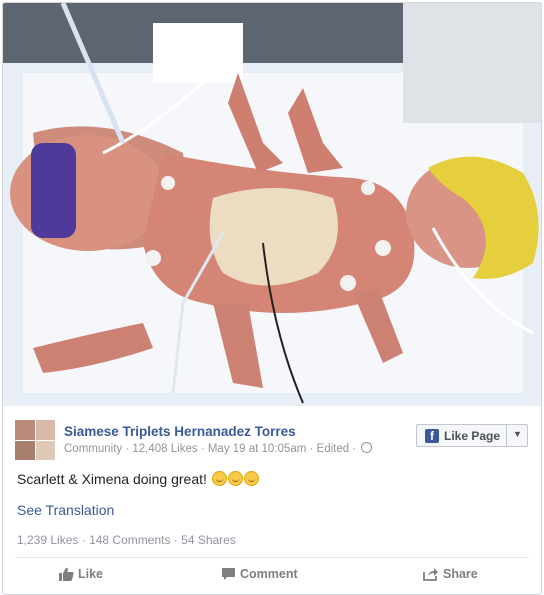 The height and width of the screenshot is (595, 544). Describe the element at coordinates (165, 449) in the screenshot. I see `meta-likes: 12,408 Likes` at that location.